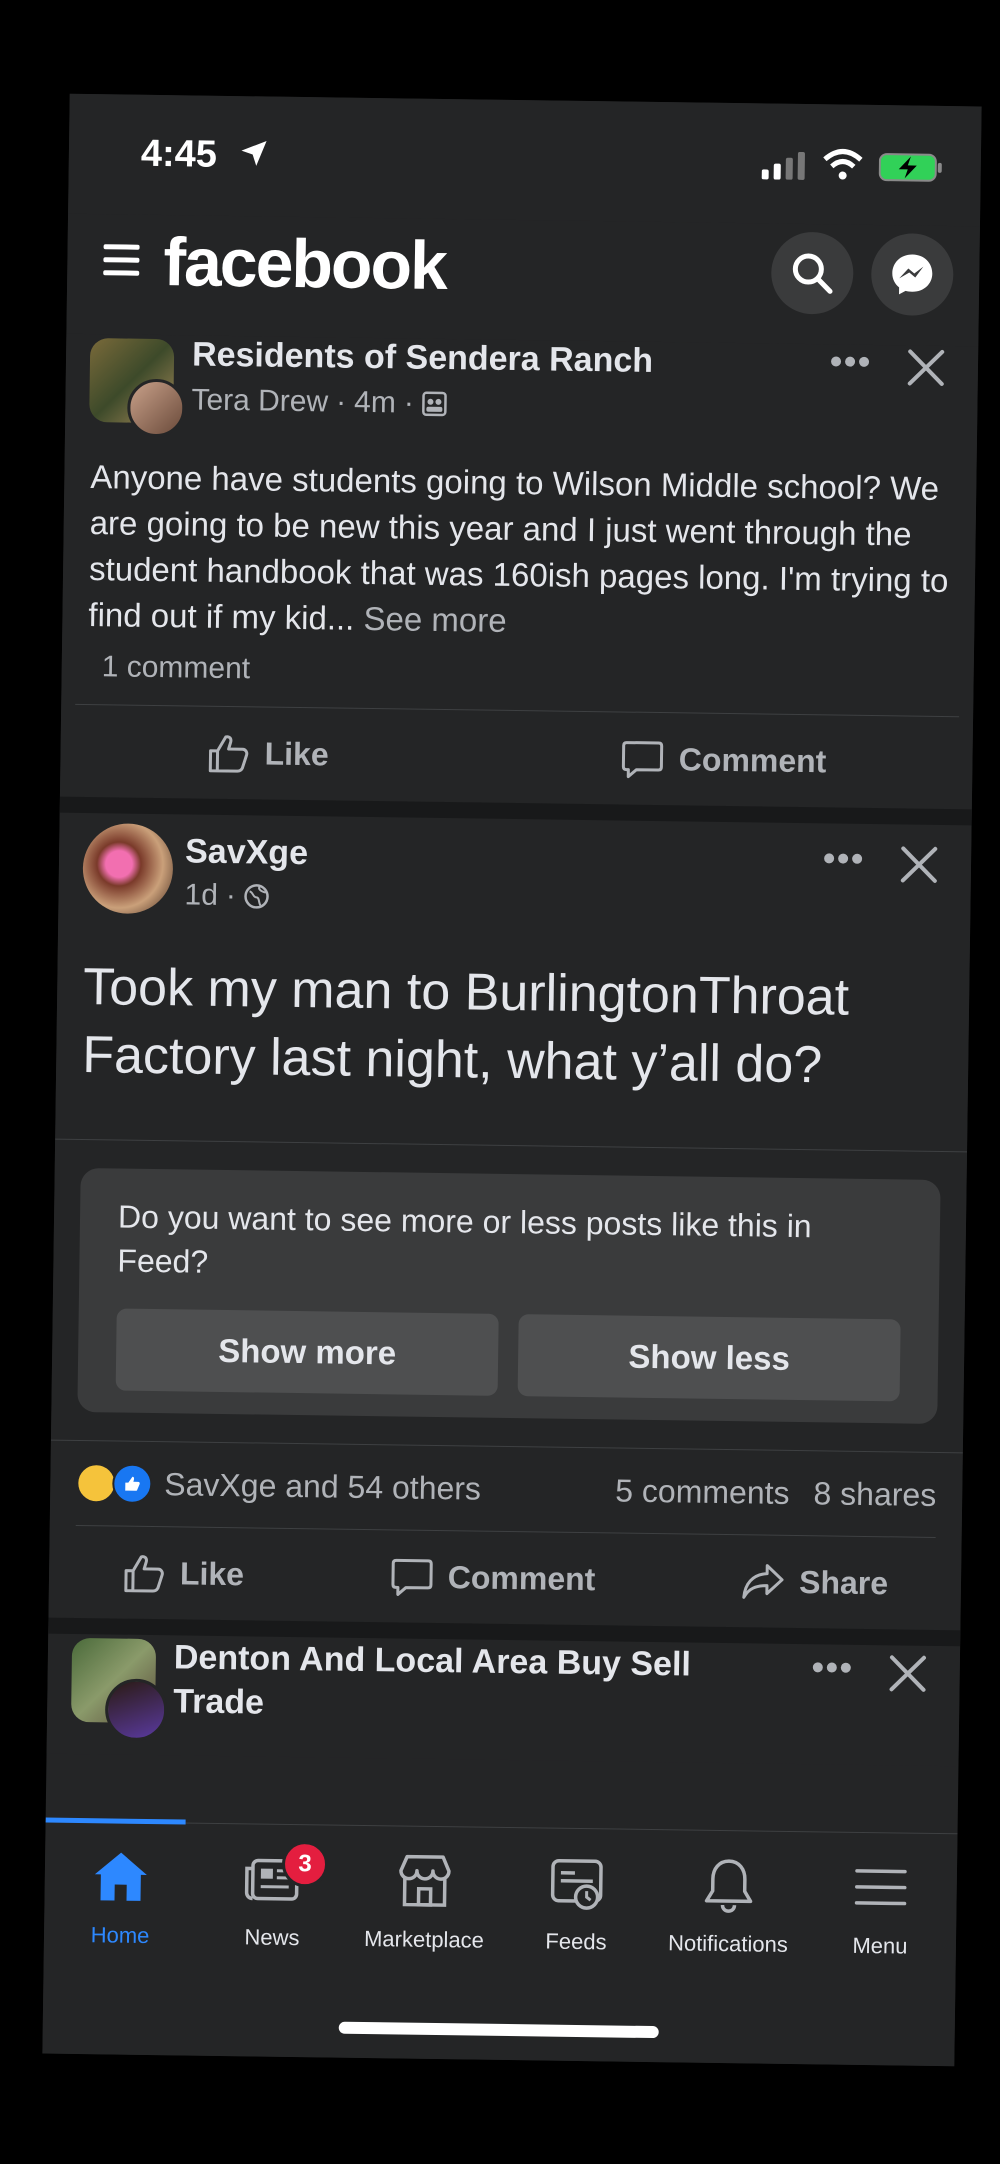 This screenshot has height=2164, width=1000. What do you see at coordinates (880, 1907) in the screenshot?
I see `tab-menu: Menu` at bounding box center [880, 1907].